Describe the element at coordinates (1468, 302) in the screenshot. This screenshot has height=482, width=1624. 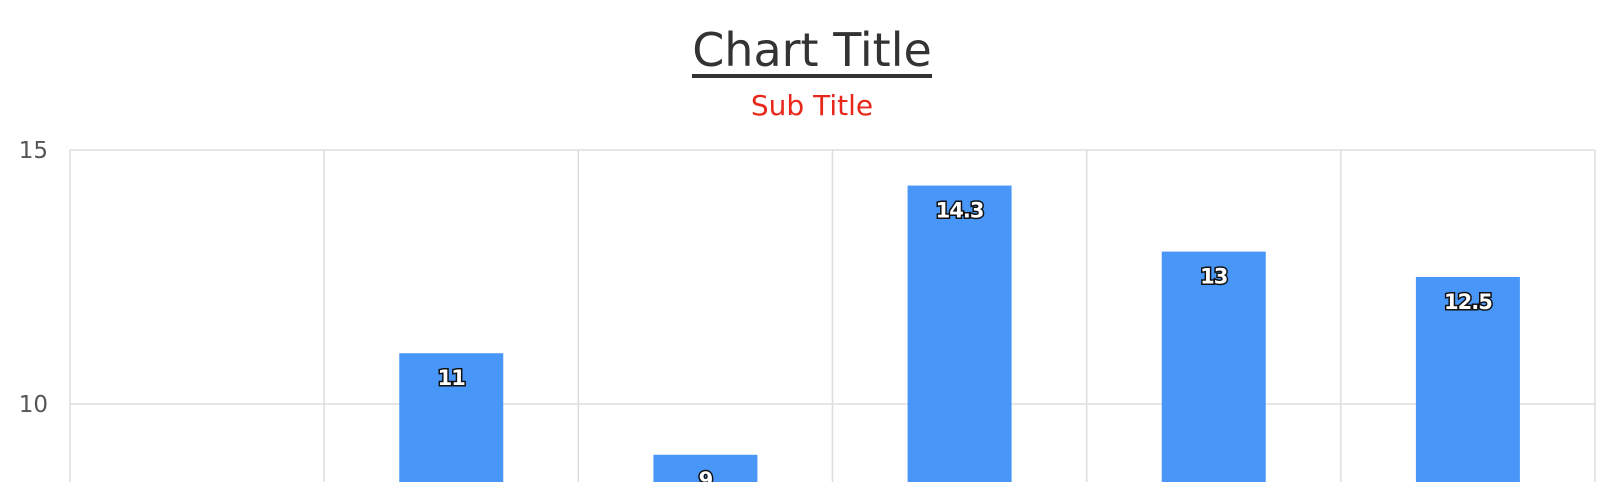
I see `data-label: 12.5` at that location.